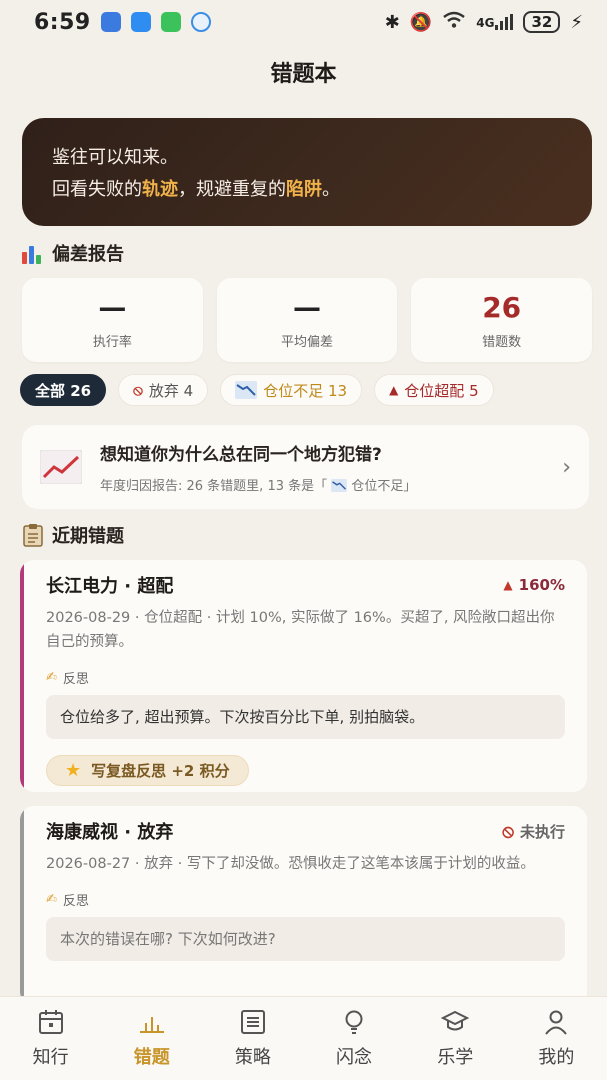 The width and height of the screenshot is (607, 1080). What do you see at coordinates (200, 22) in the screenshot?
I see `browser-notification-icon` at bounding box center [200, 22].